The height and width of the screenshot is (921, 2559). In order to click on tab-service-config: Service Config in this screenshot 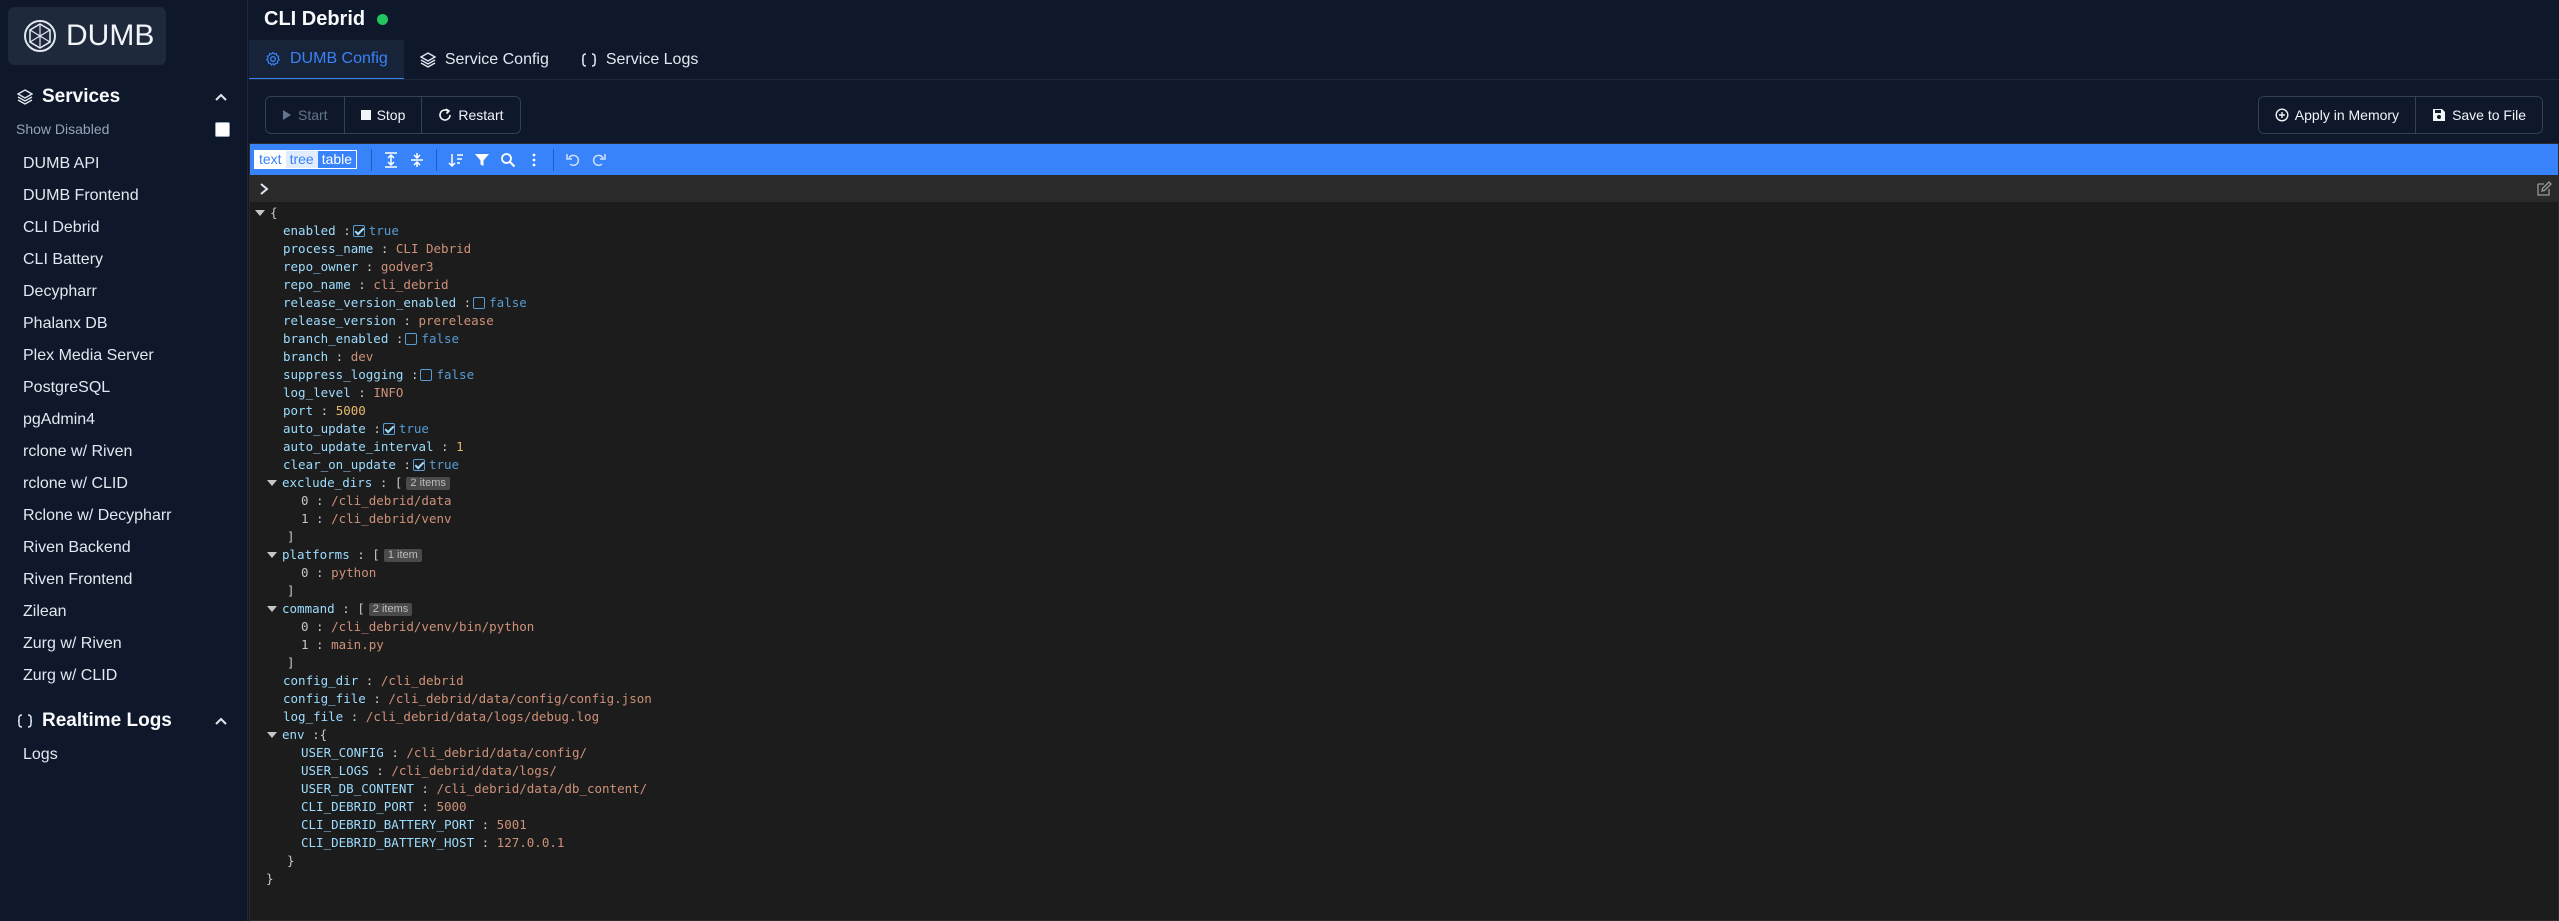, I will do `click(484, 60)`.